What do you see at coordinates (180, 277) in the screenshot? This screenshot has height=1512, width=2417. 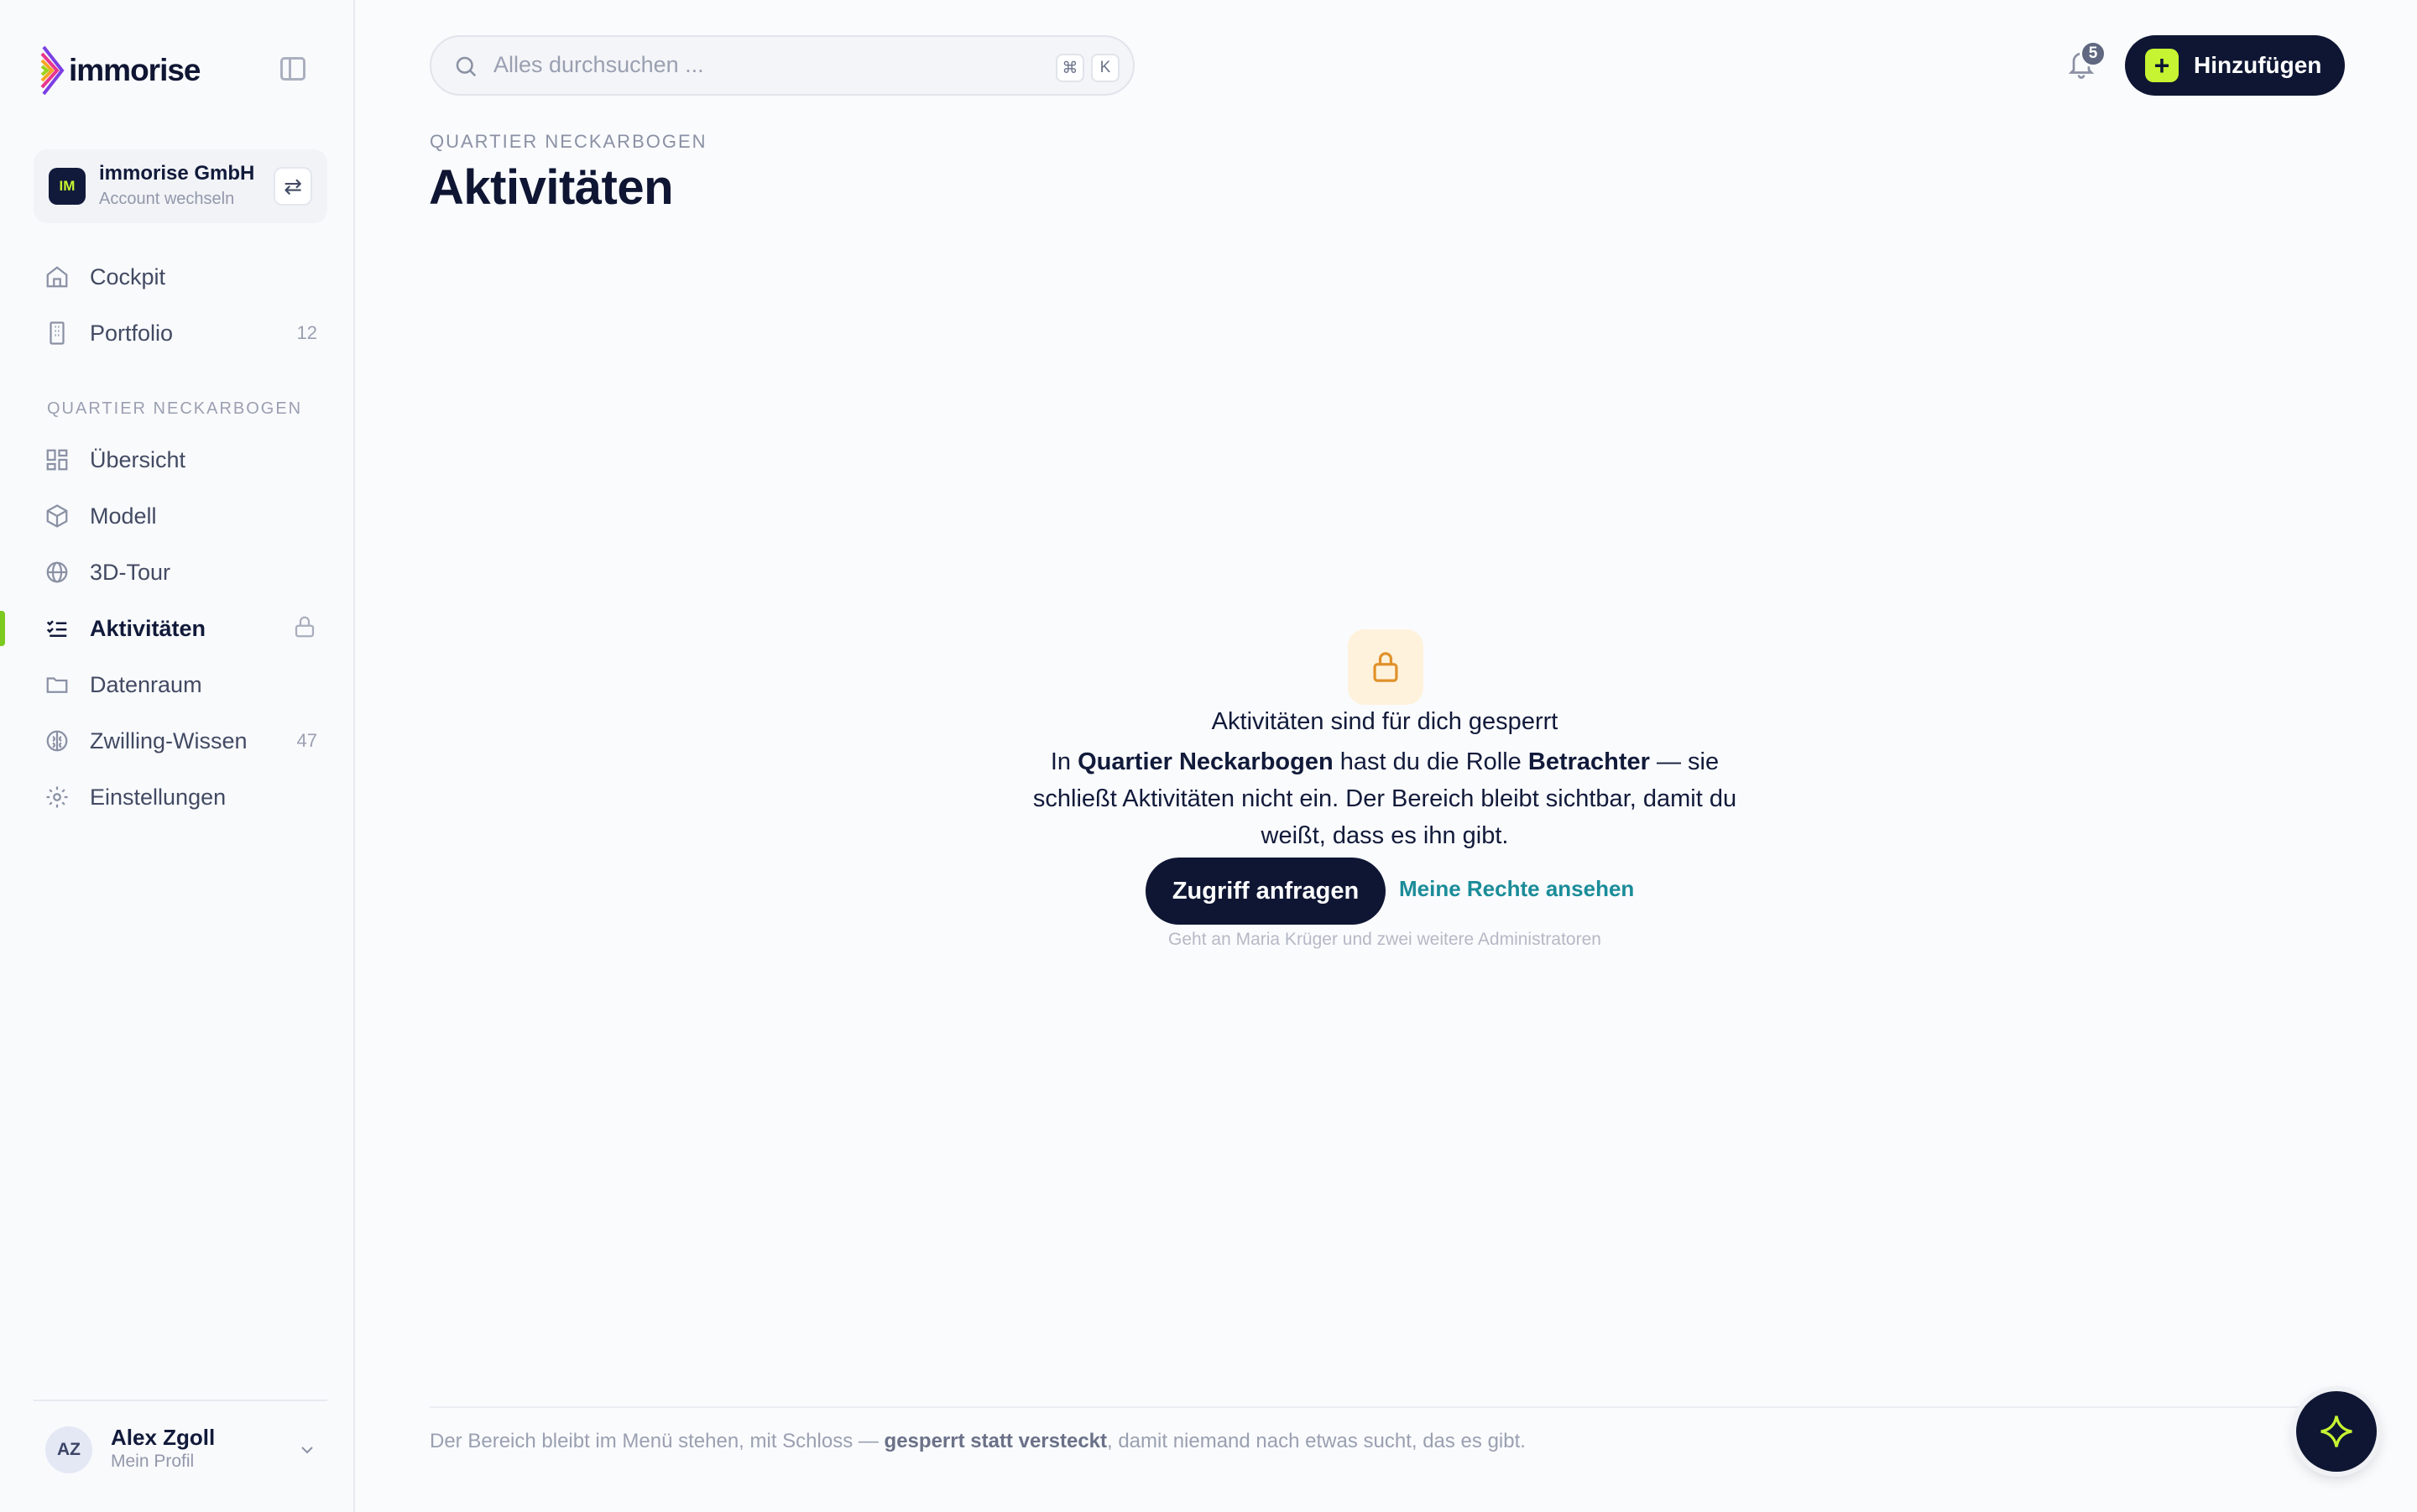 I see `sidebar-item-cockpit: Cockpit` at bounding box center [180, 277].